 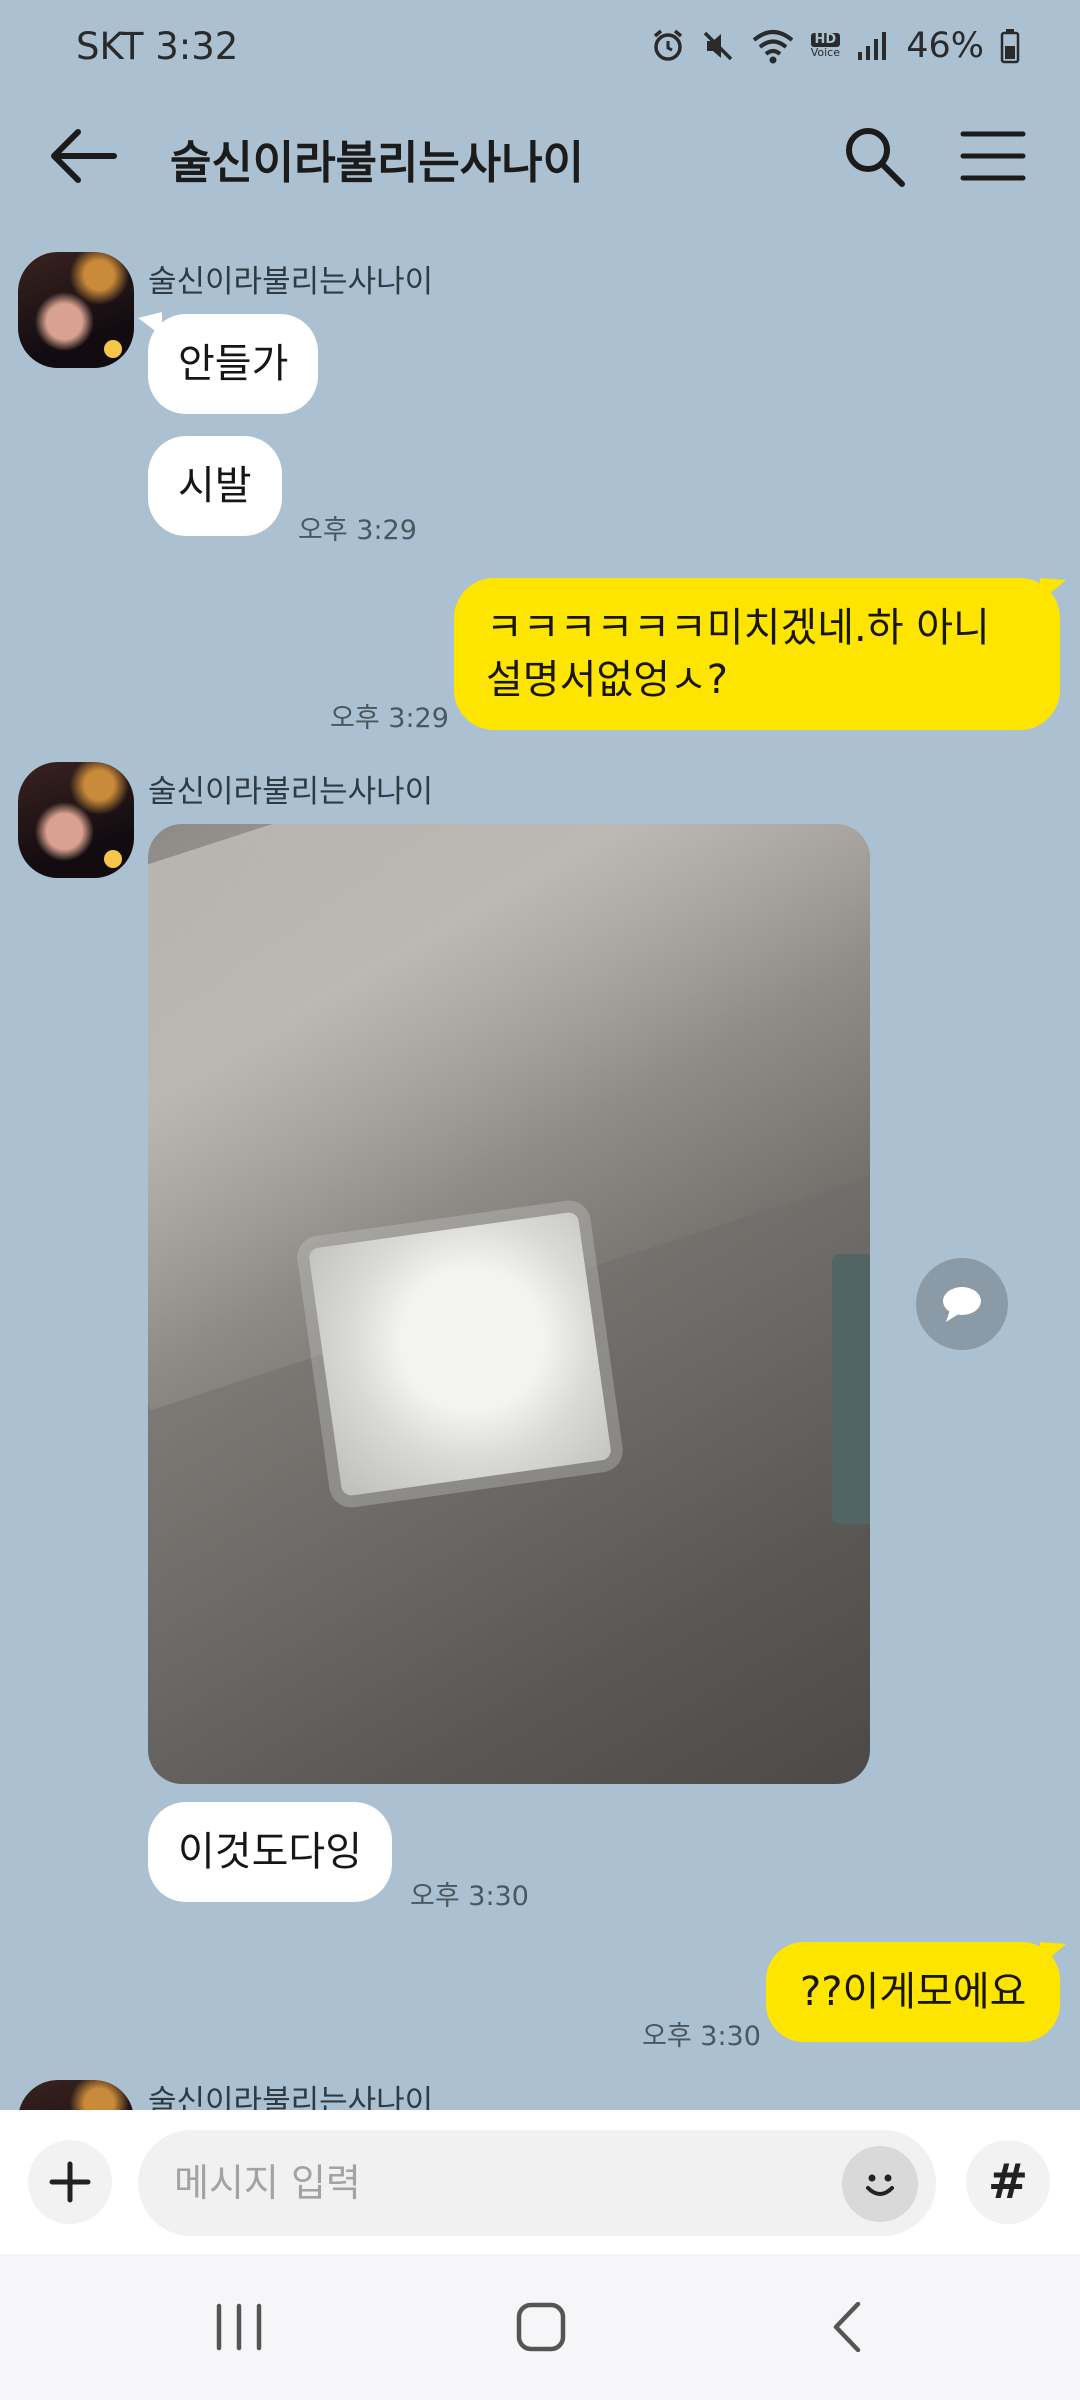 I want to click on chat-header: 술신이라불리는사나이, so click(x=540, y=156).